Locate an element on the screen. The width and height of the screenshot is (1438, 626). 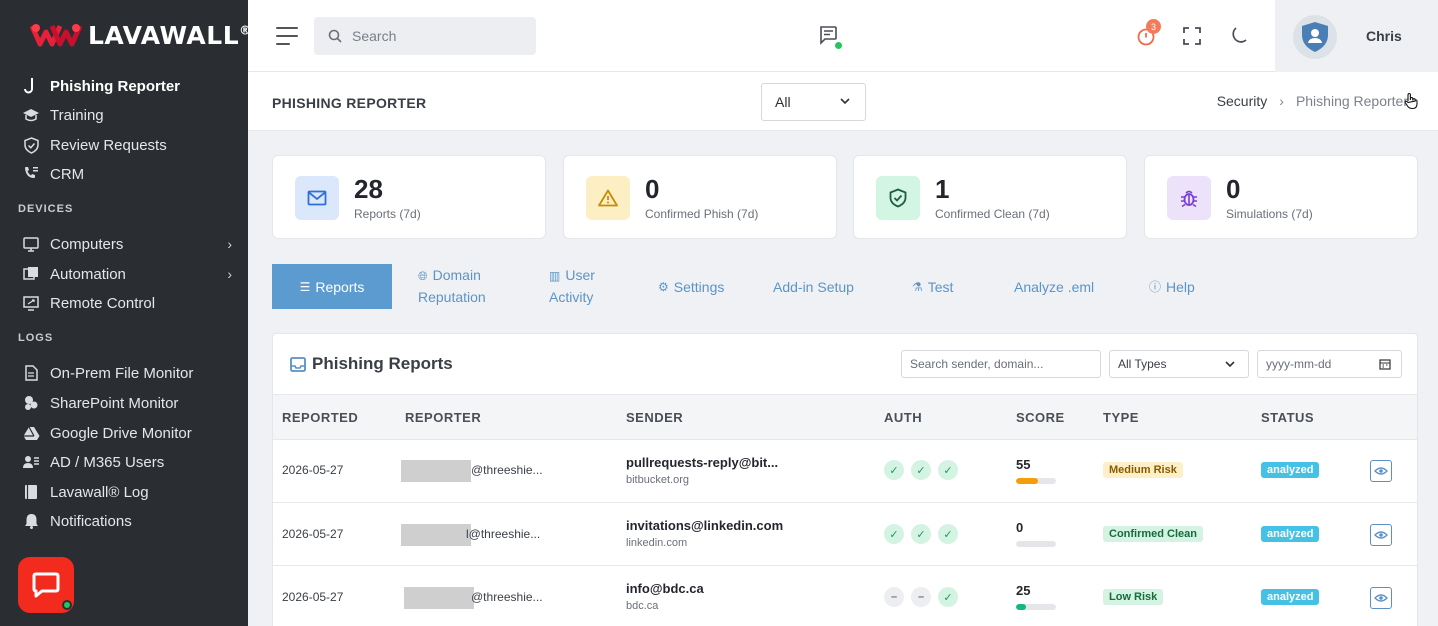
stat-value: 28 is located at coordinates (368, 189).